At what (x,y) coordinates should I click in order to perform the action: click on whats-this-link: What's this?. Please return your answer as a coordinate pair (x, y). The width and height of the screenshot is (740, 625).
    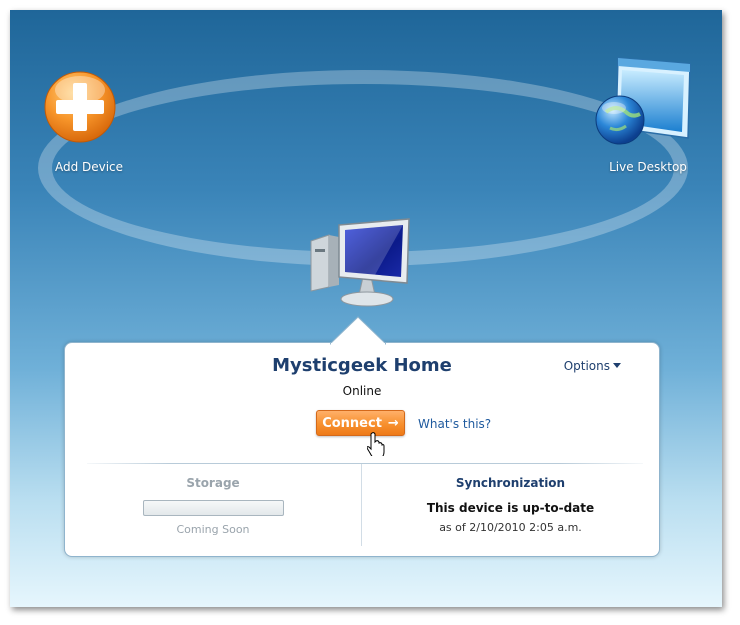
    Looking at the image, I should click on (454, 424).